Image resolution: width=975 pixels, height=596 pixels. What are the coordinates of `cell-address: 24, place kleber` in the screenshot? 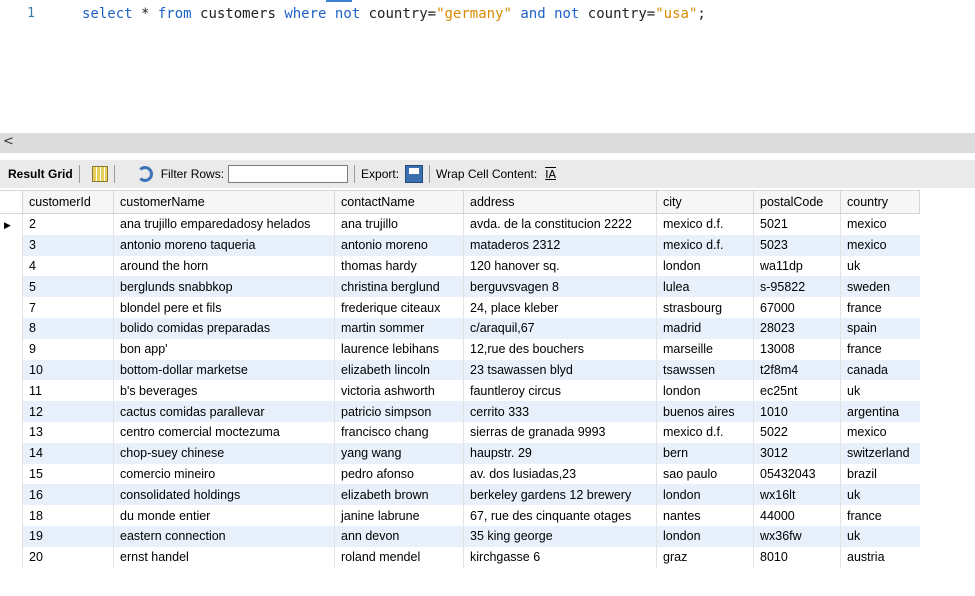 It's located at (560, 307).